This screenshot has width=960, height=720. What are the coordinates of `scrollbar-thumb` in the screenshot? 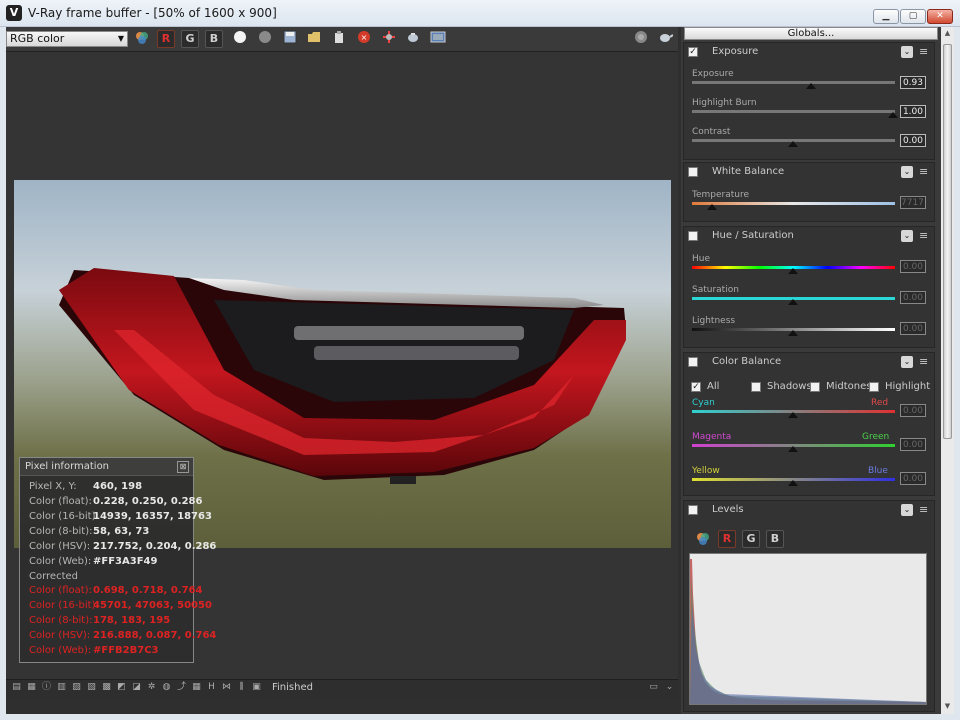 It's located at (947, 241).